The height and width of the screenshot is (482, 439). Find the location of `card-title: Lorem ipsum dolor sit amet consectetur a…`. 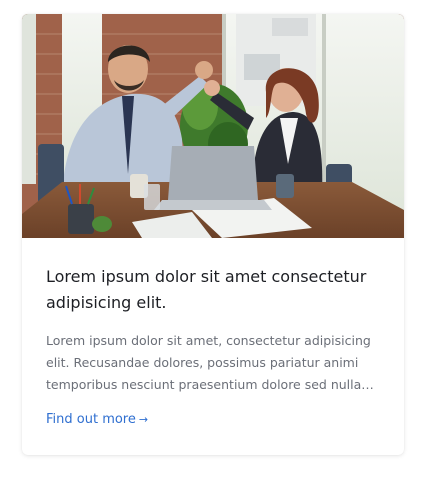

card-title: Lorem ipsum dolor sit amet consectetur a… is located at coordinates (206, 289).